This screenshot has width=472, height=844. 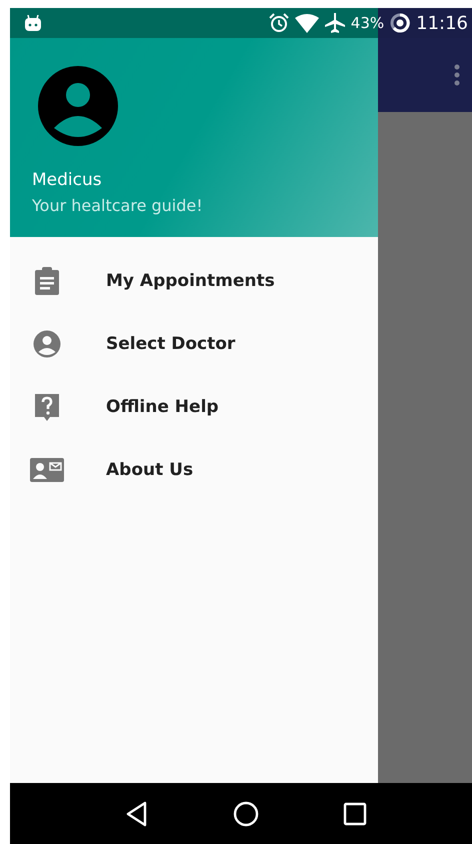 What do you see at coordinates (118, 205) in the screenshot?
I see `app-tagline: Your healtcare guide!` at bounding box center [118, 205].